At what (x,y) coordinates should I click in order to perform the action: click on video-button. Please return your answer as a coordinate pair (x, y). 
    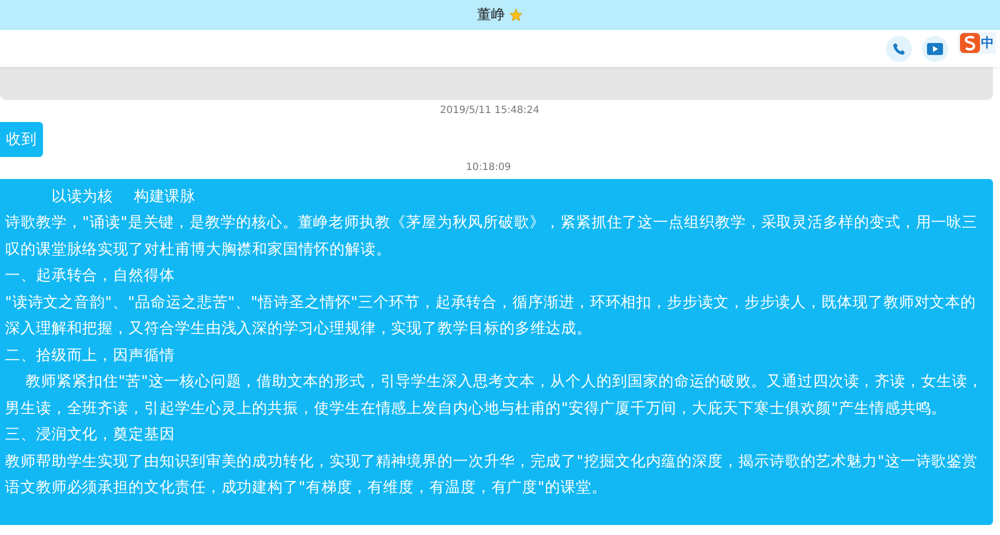
    Looking at the image, I should click on (935, 49).